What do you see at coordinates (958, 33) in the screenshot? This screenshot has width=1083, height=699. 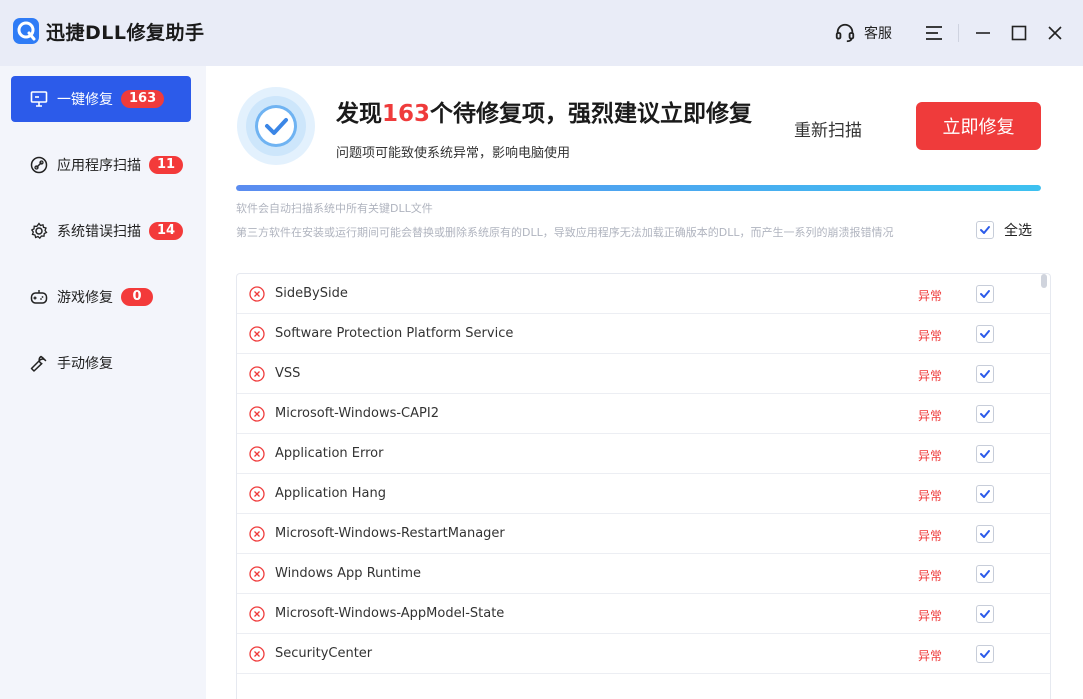 I see `divider` at bounding box center [958, 33].